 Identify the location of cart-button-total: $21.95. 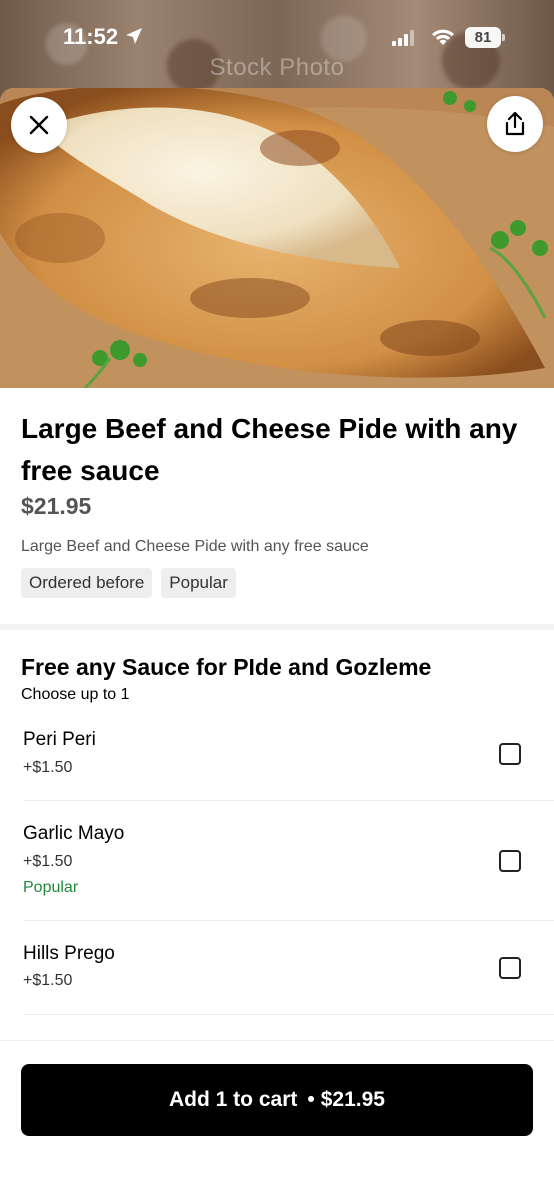
(352, 1099).